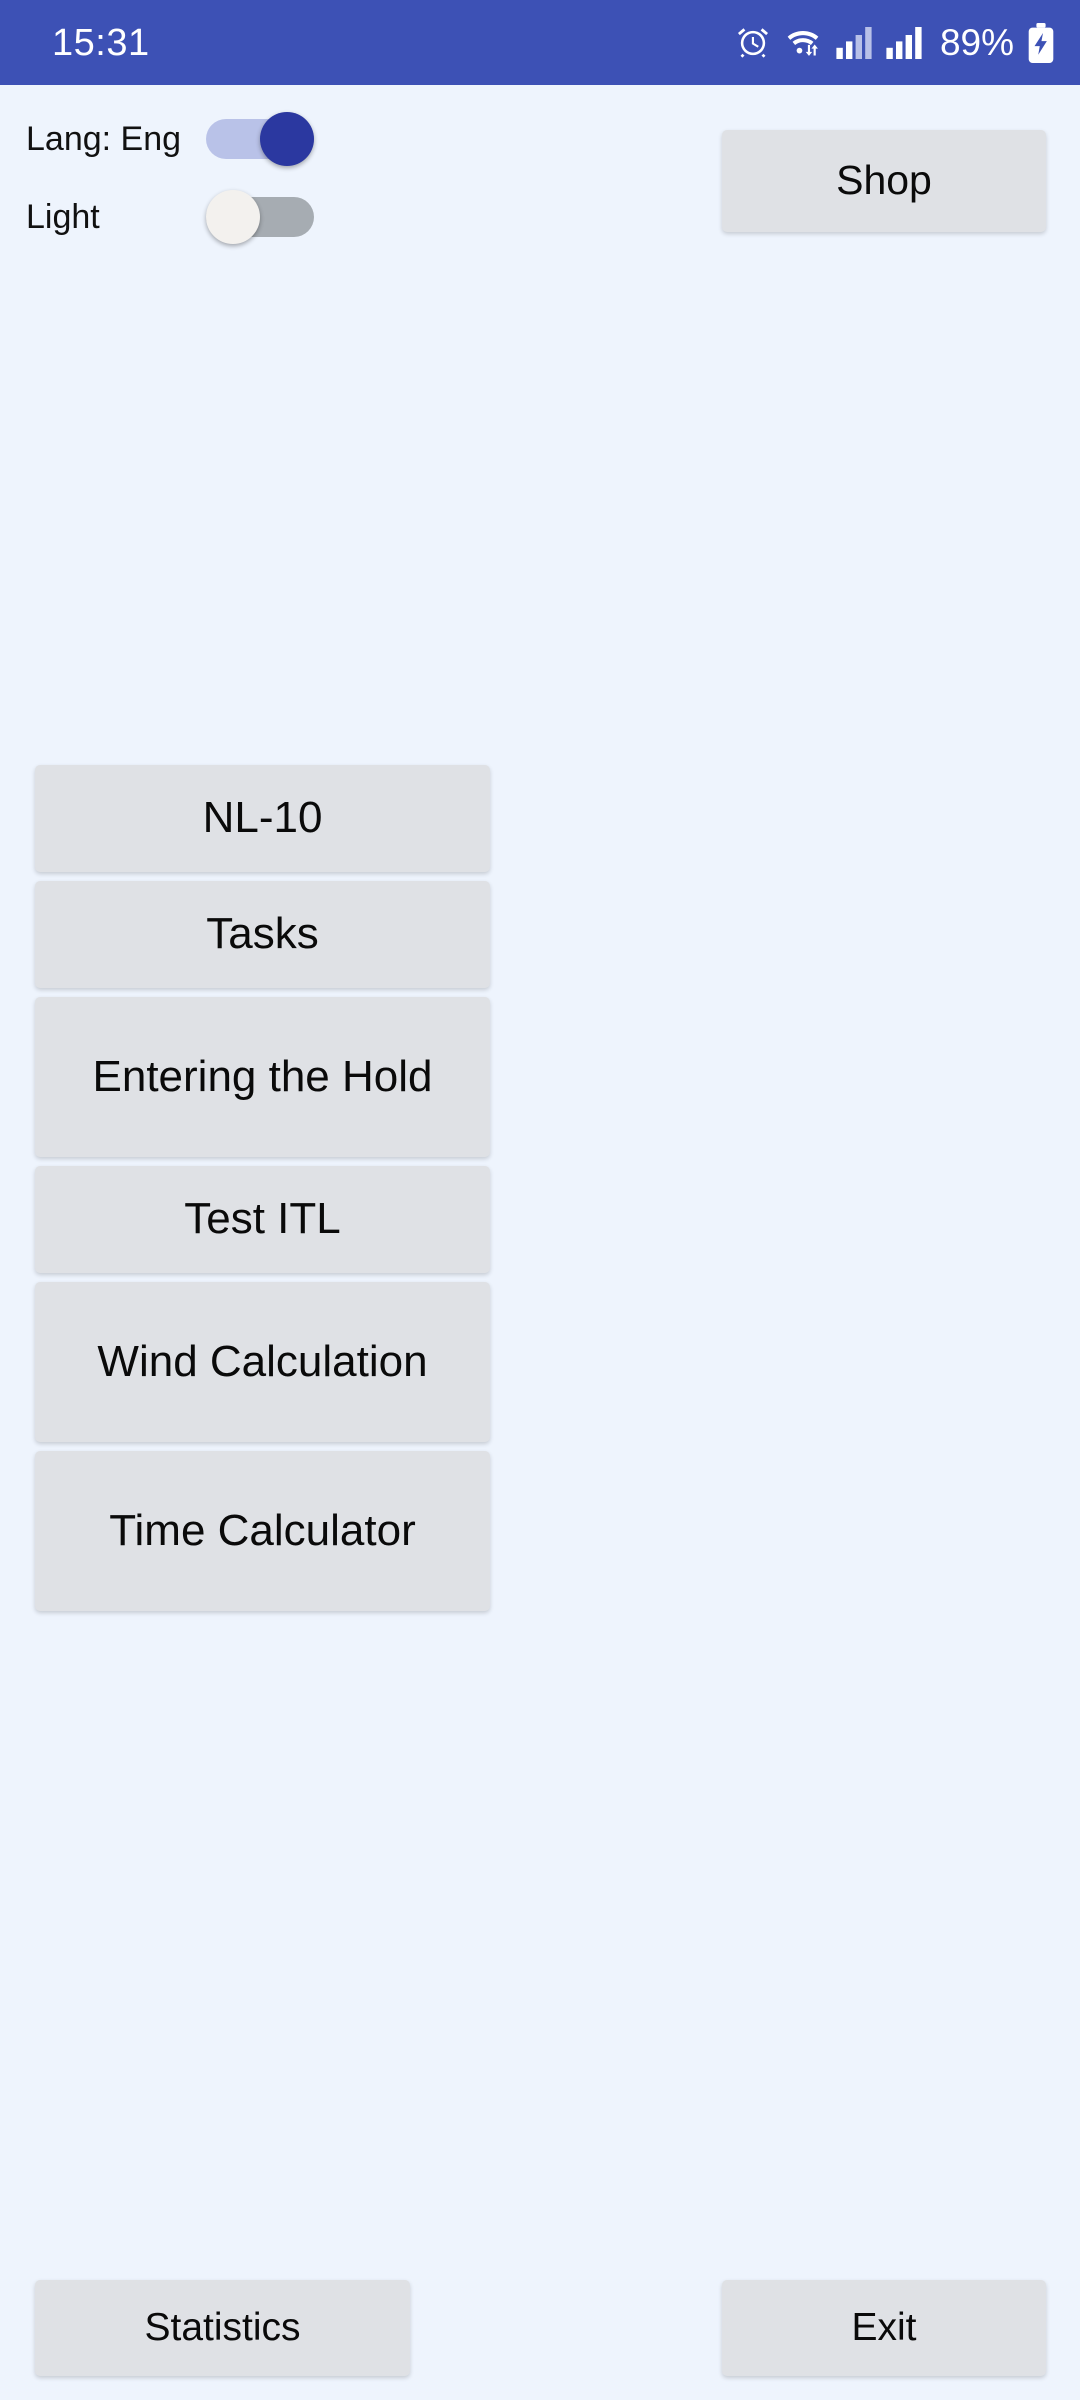 The width and height of the screenshot is (1080, 2400). What do you see at coordinates (101, 42) in the screenshot?
I see `status-bar-clock: 15:31` at bounding box center [101, 42].